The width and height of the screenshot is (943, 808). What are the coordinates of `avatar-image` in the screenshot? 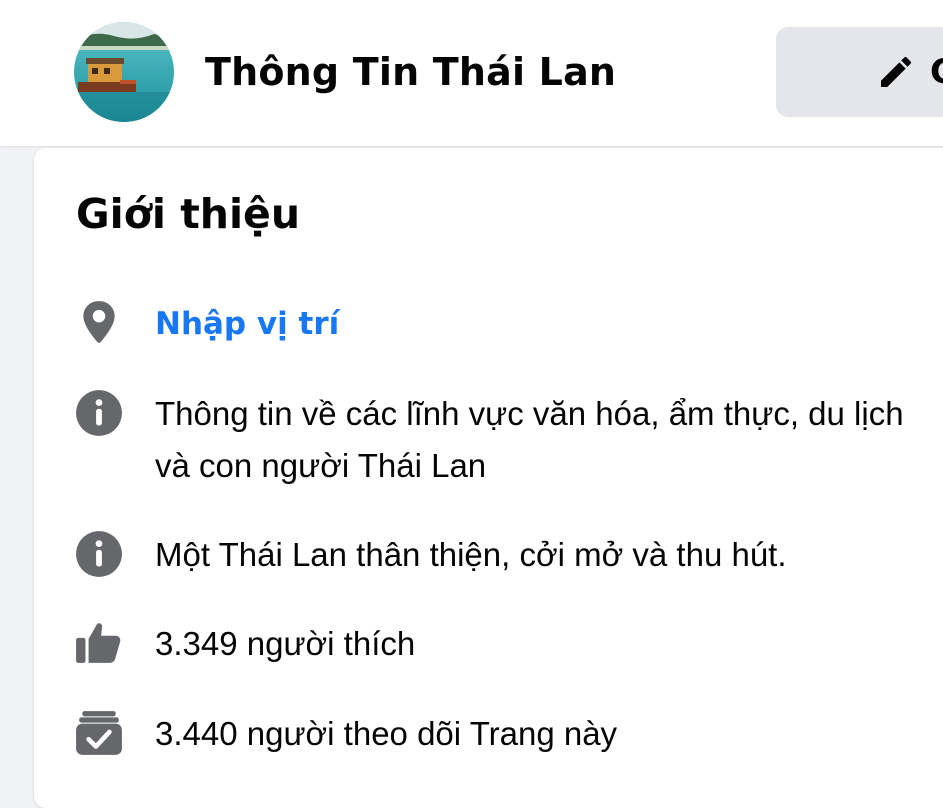 It's located at (124, 72).